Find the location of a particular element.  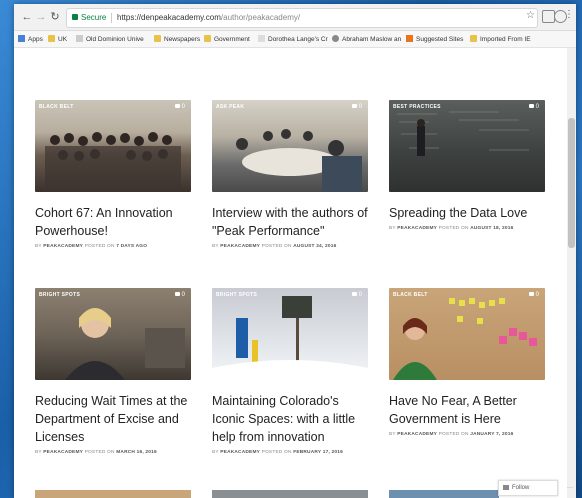

follow-icon is located at coordinates (506, 487).